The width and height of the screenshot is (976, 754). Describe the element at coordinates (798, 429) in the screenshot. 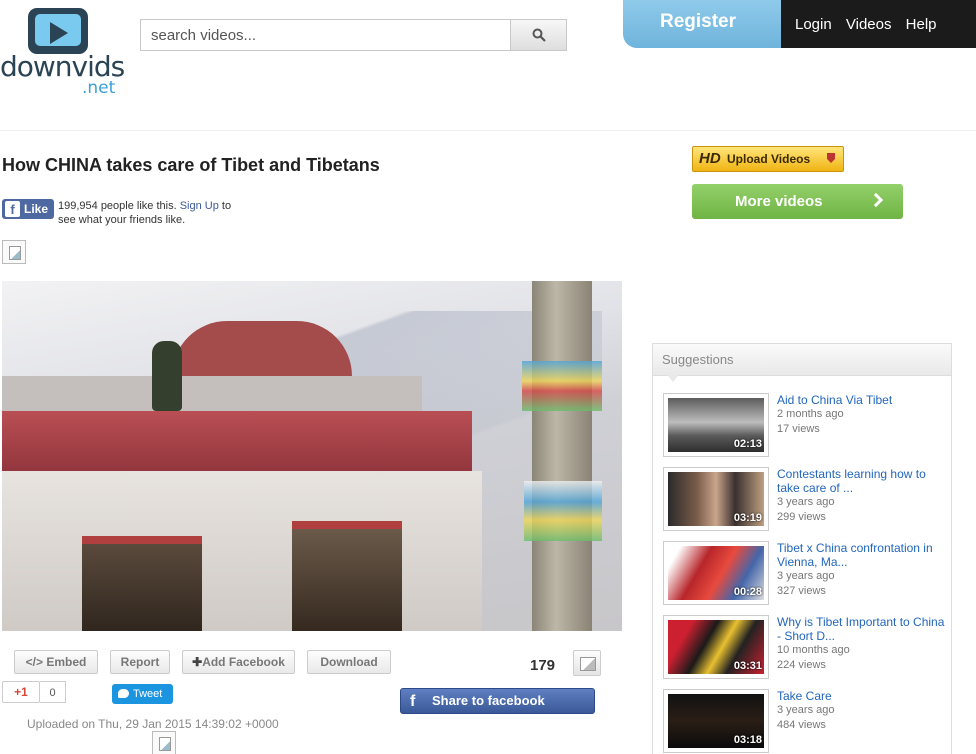

I see `suggestion-views: 17 views` at that location.